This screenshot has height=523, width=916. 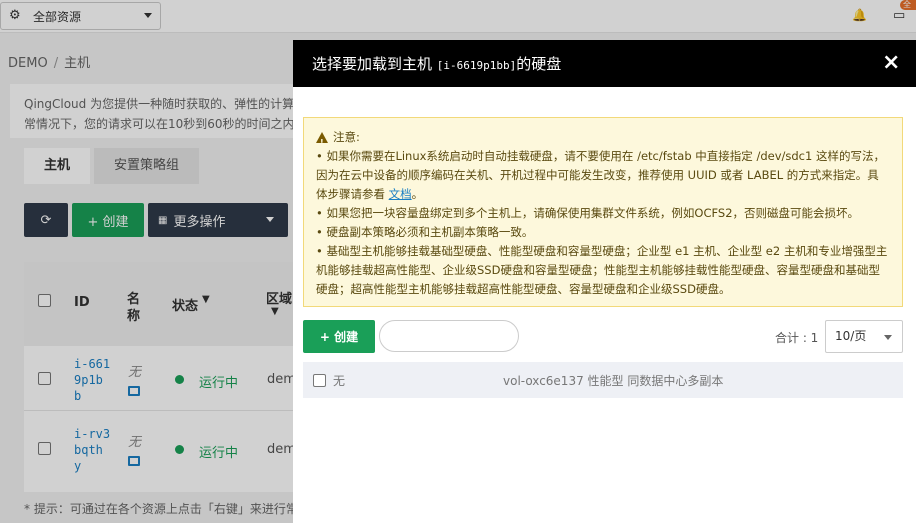 I want to click on page-size-select: 10/页, so click(x=864, y=336).